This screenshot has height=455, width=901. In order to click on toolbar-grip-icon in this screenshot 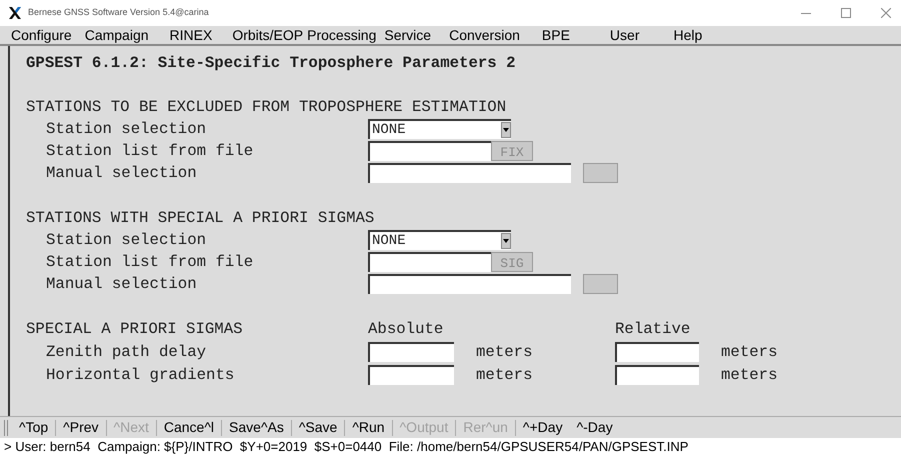, I will do `click(6, 428)`.